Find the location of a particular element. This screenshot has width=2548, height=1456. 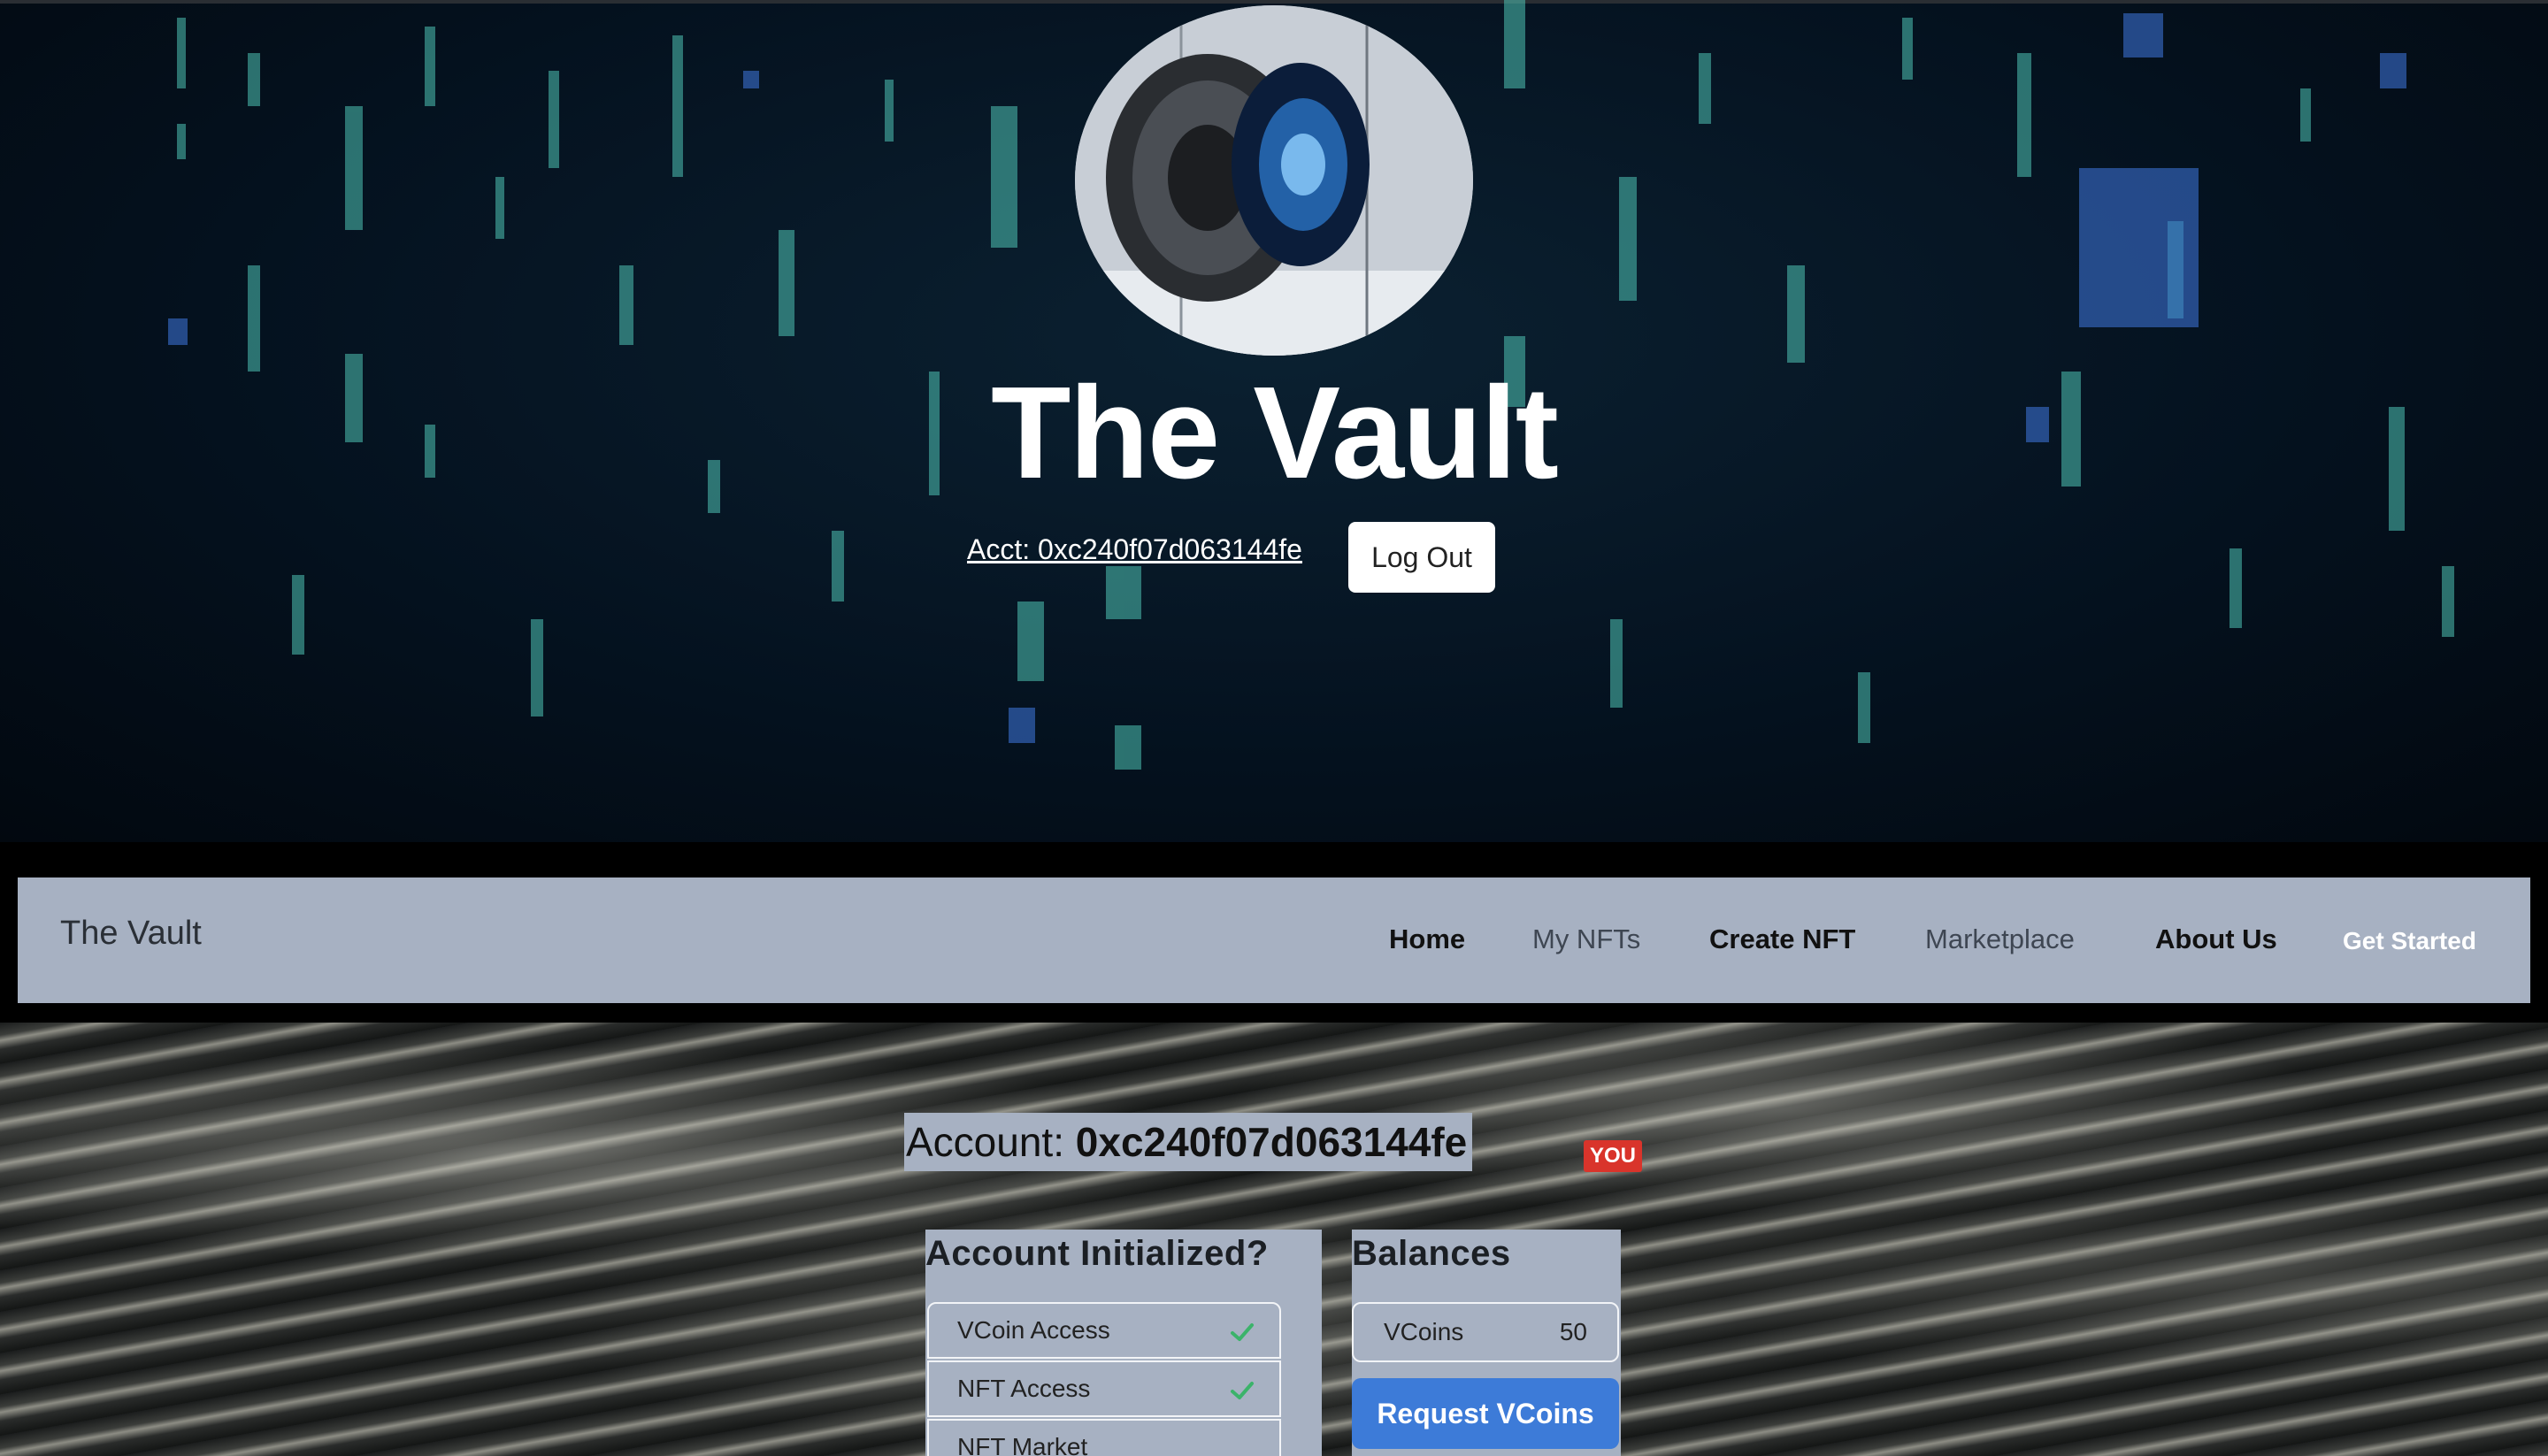

list-item-label: VCoin Access is located at coordinates (1034, 1330).